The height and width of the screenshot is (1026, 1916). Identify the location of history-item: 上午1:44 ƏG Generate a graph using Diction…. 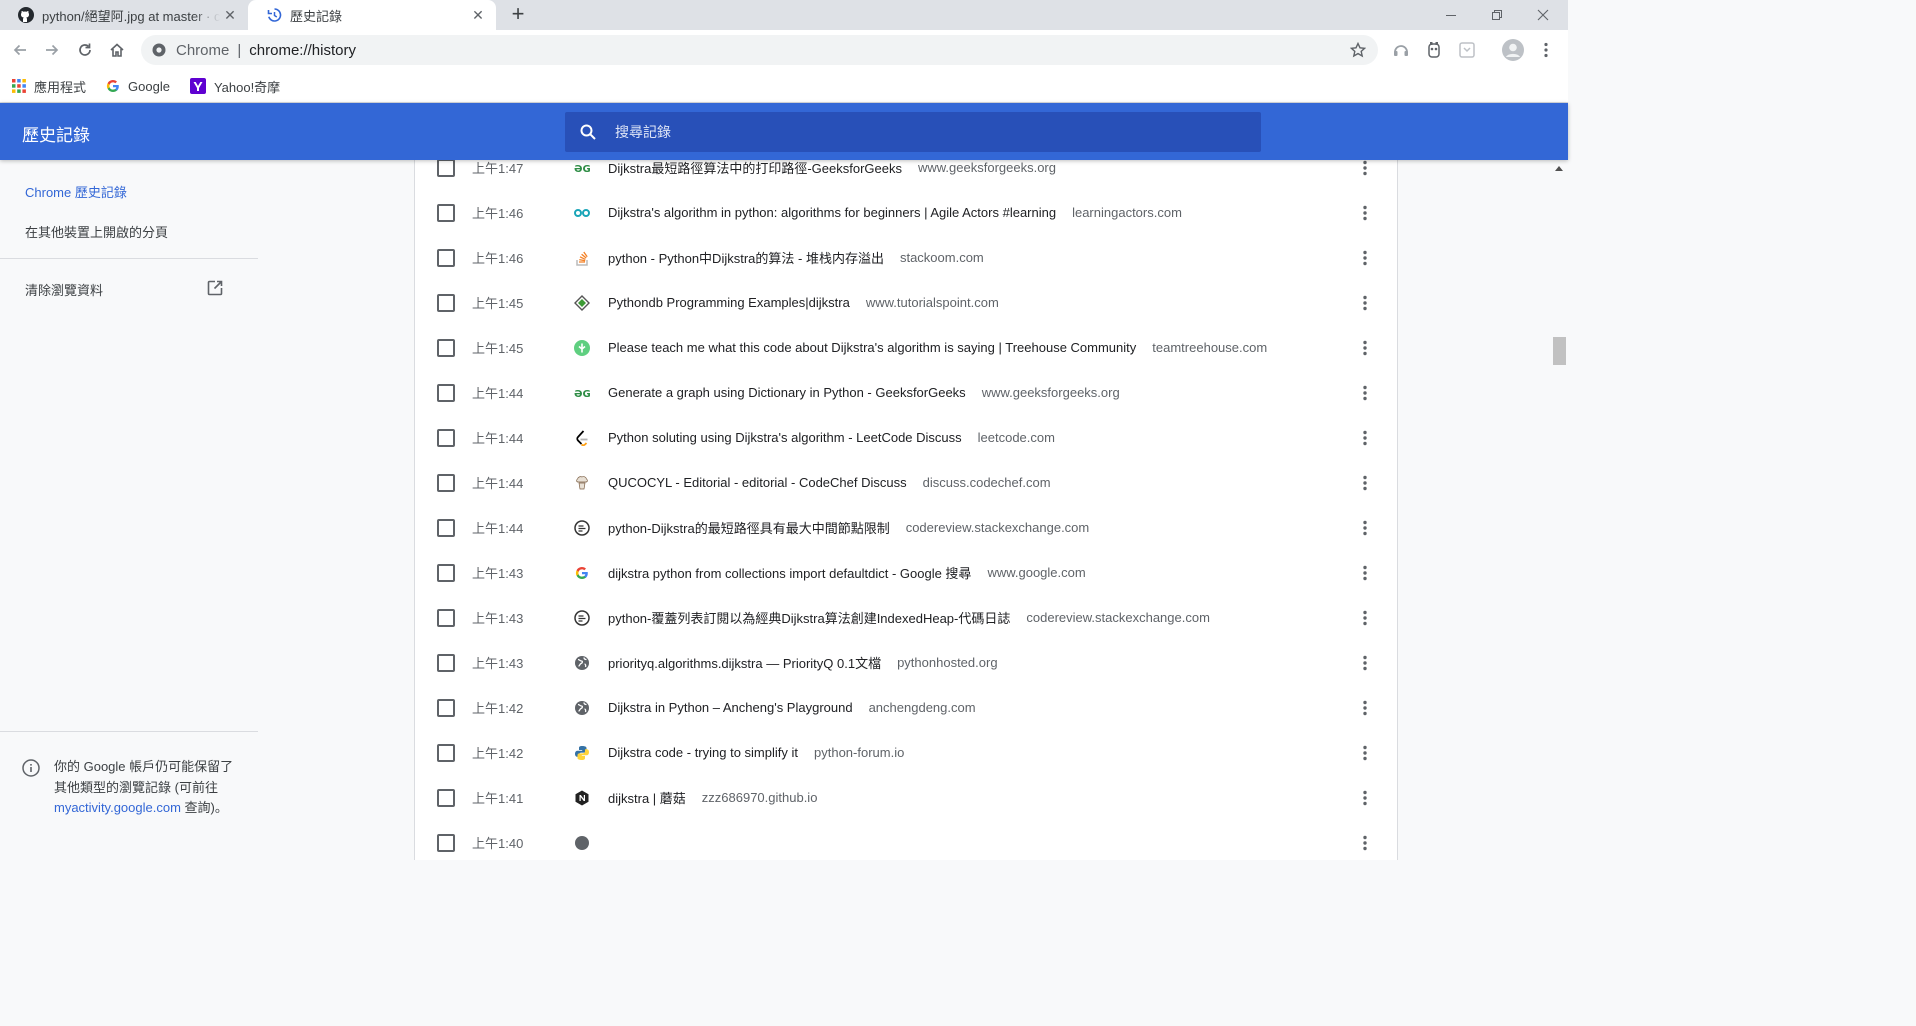
(906, 392).